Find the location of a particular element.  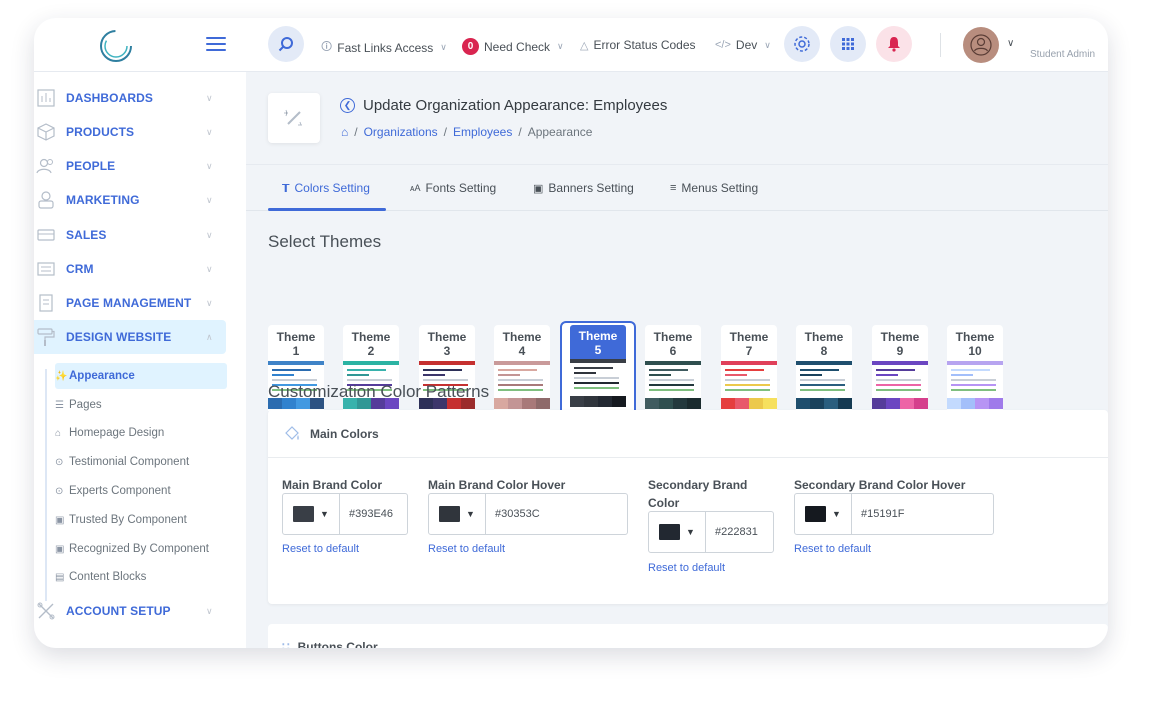

sidebar-subitem-testimonial: ⊙ Testimonial Component is located at coordinates (141, 462).